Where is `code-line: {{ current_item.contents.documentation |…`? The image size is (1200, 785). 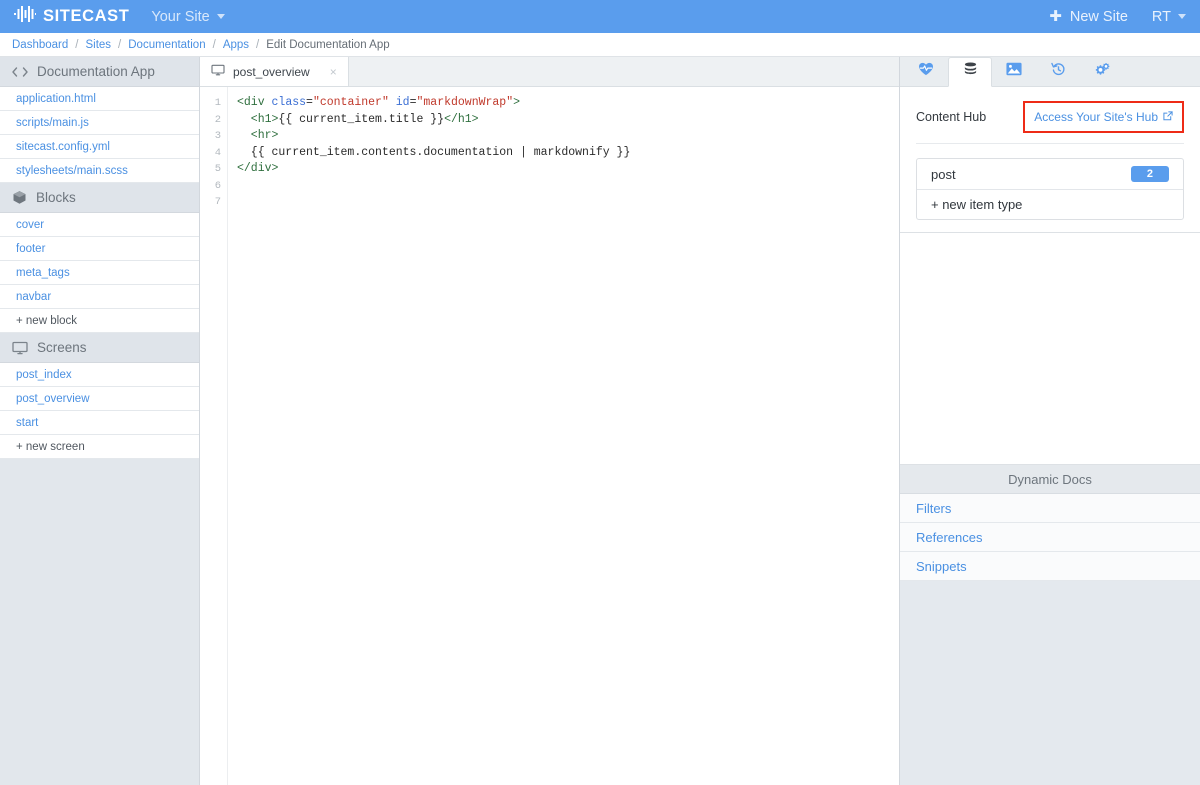
code-line: {{ current_item.contents.documentation |… is located at coordinates (568, 153).